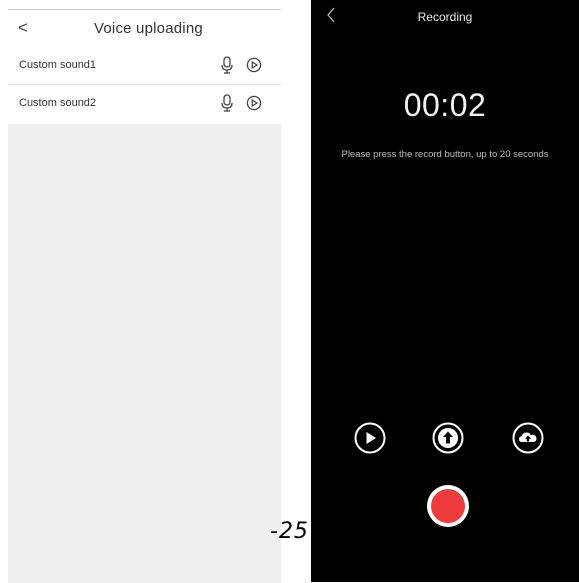 This screenshot has height=583, width=579. Describe the element at coordinates (445, 105) in the screenshot. I see `recording-timer: 00:02` at that location.